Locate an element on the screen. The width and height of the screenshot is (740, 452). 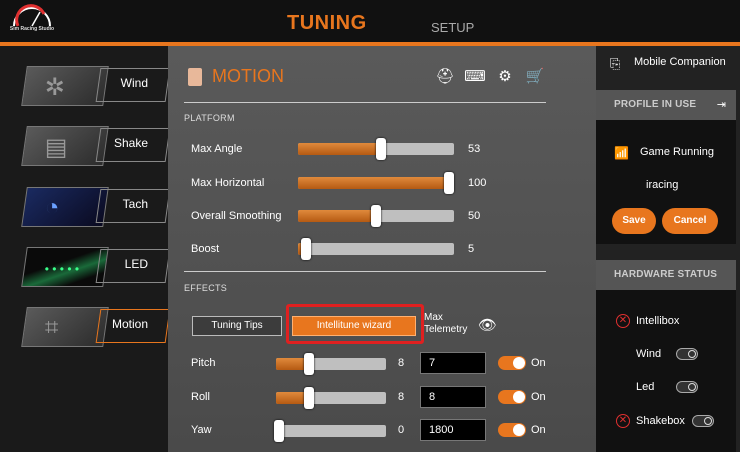
slider-label: Max Horizontal is located at coordinates (228, 183).